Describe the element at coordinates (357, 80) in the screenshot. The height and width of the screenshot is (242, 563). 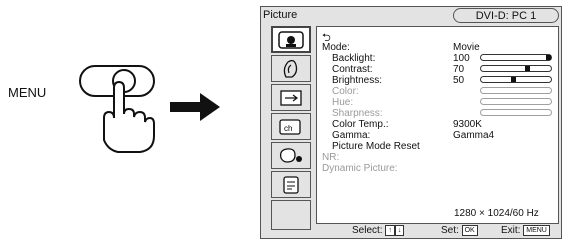
I see `brightness-label: Brightness:` at that location.